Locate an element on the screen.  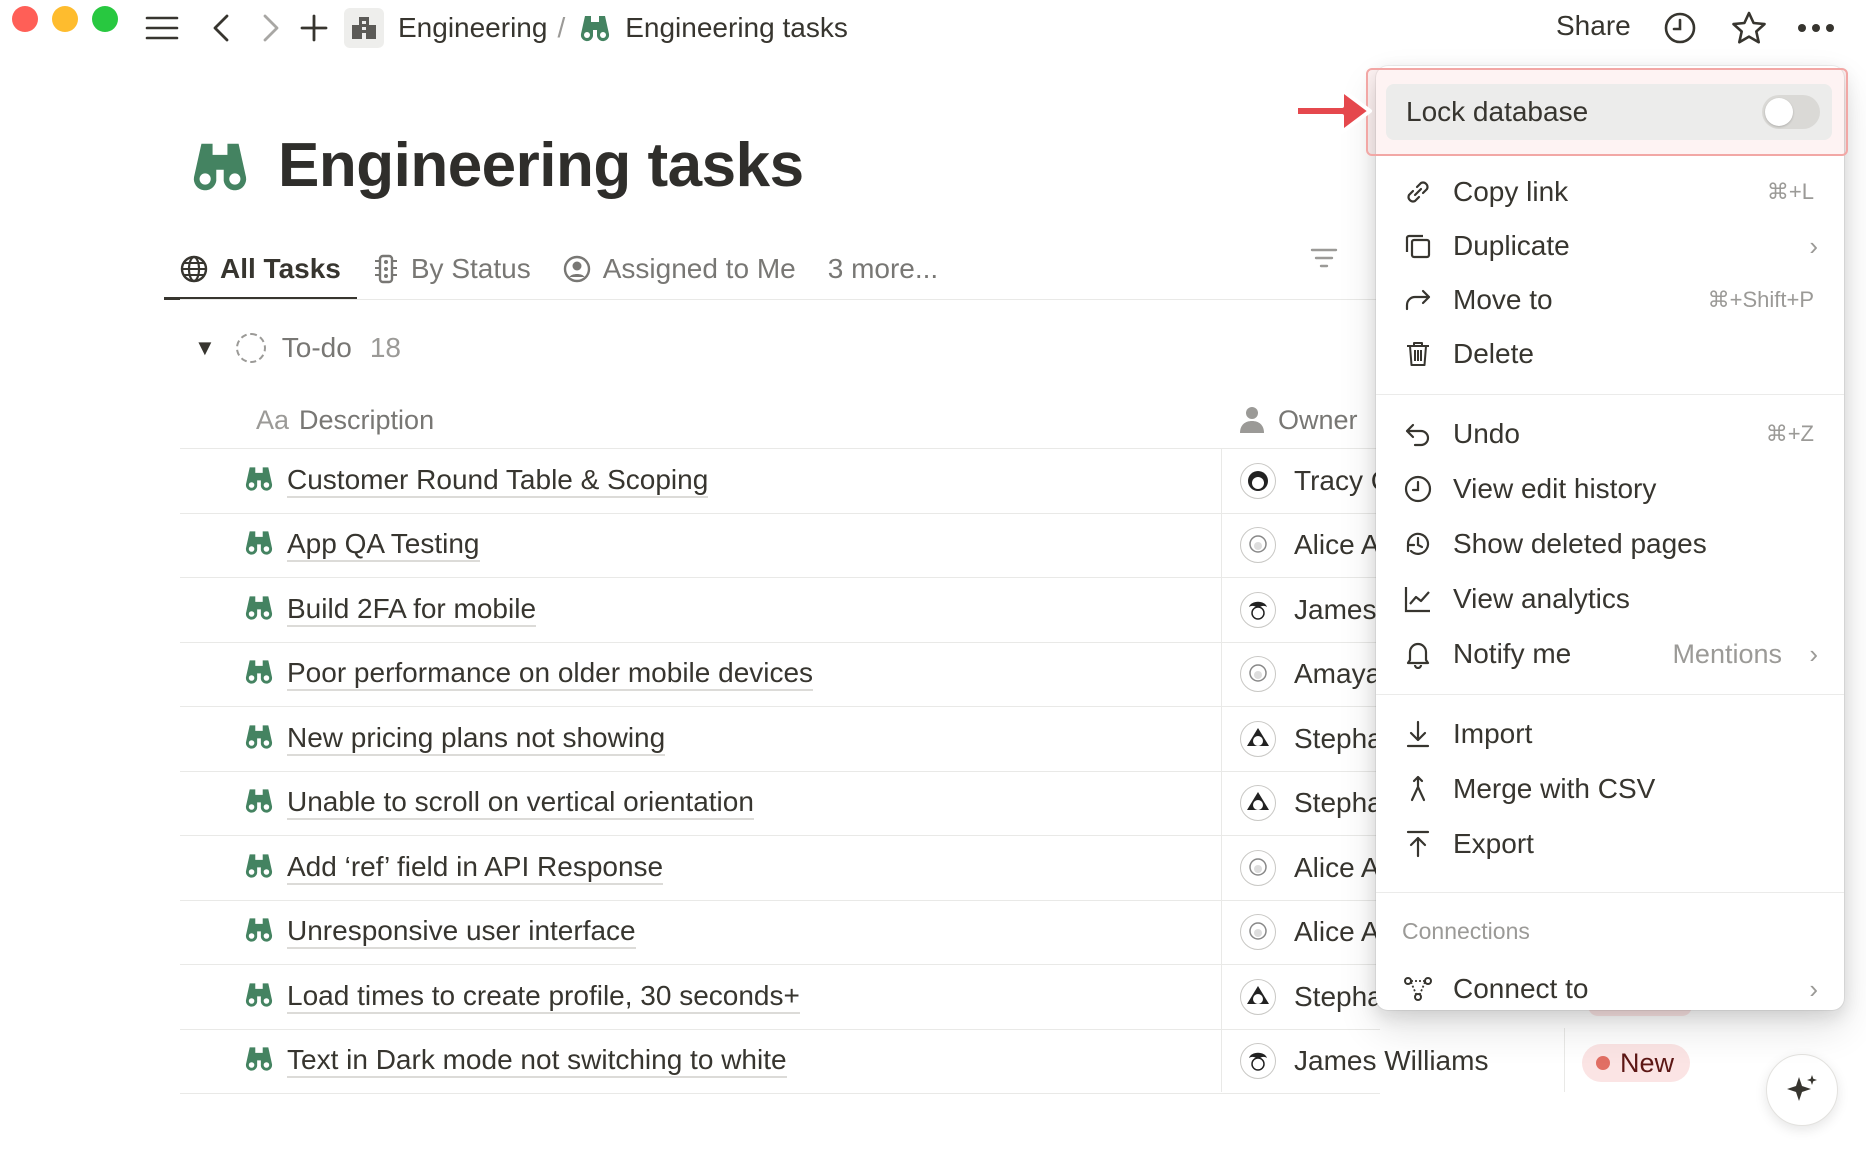
forward-arrow-icon is located at coordinates (271, 28).